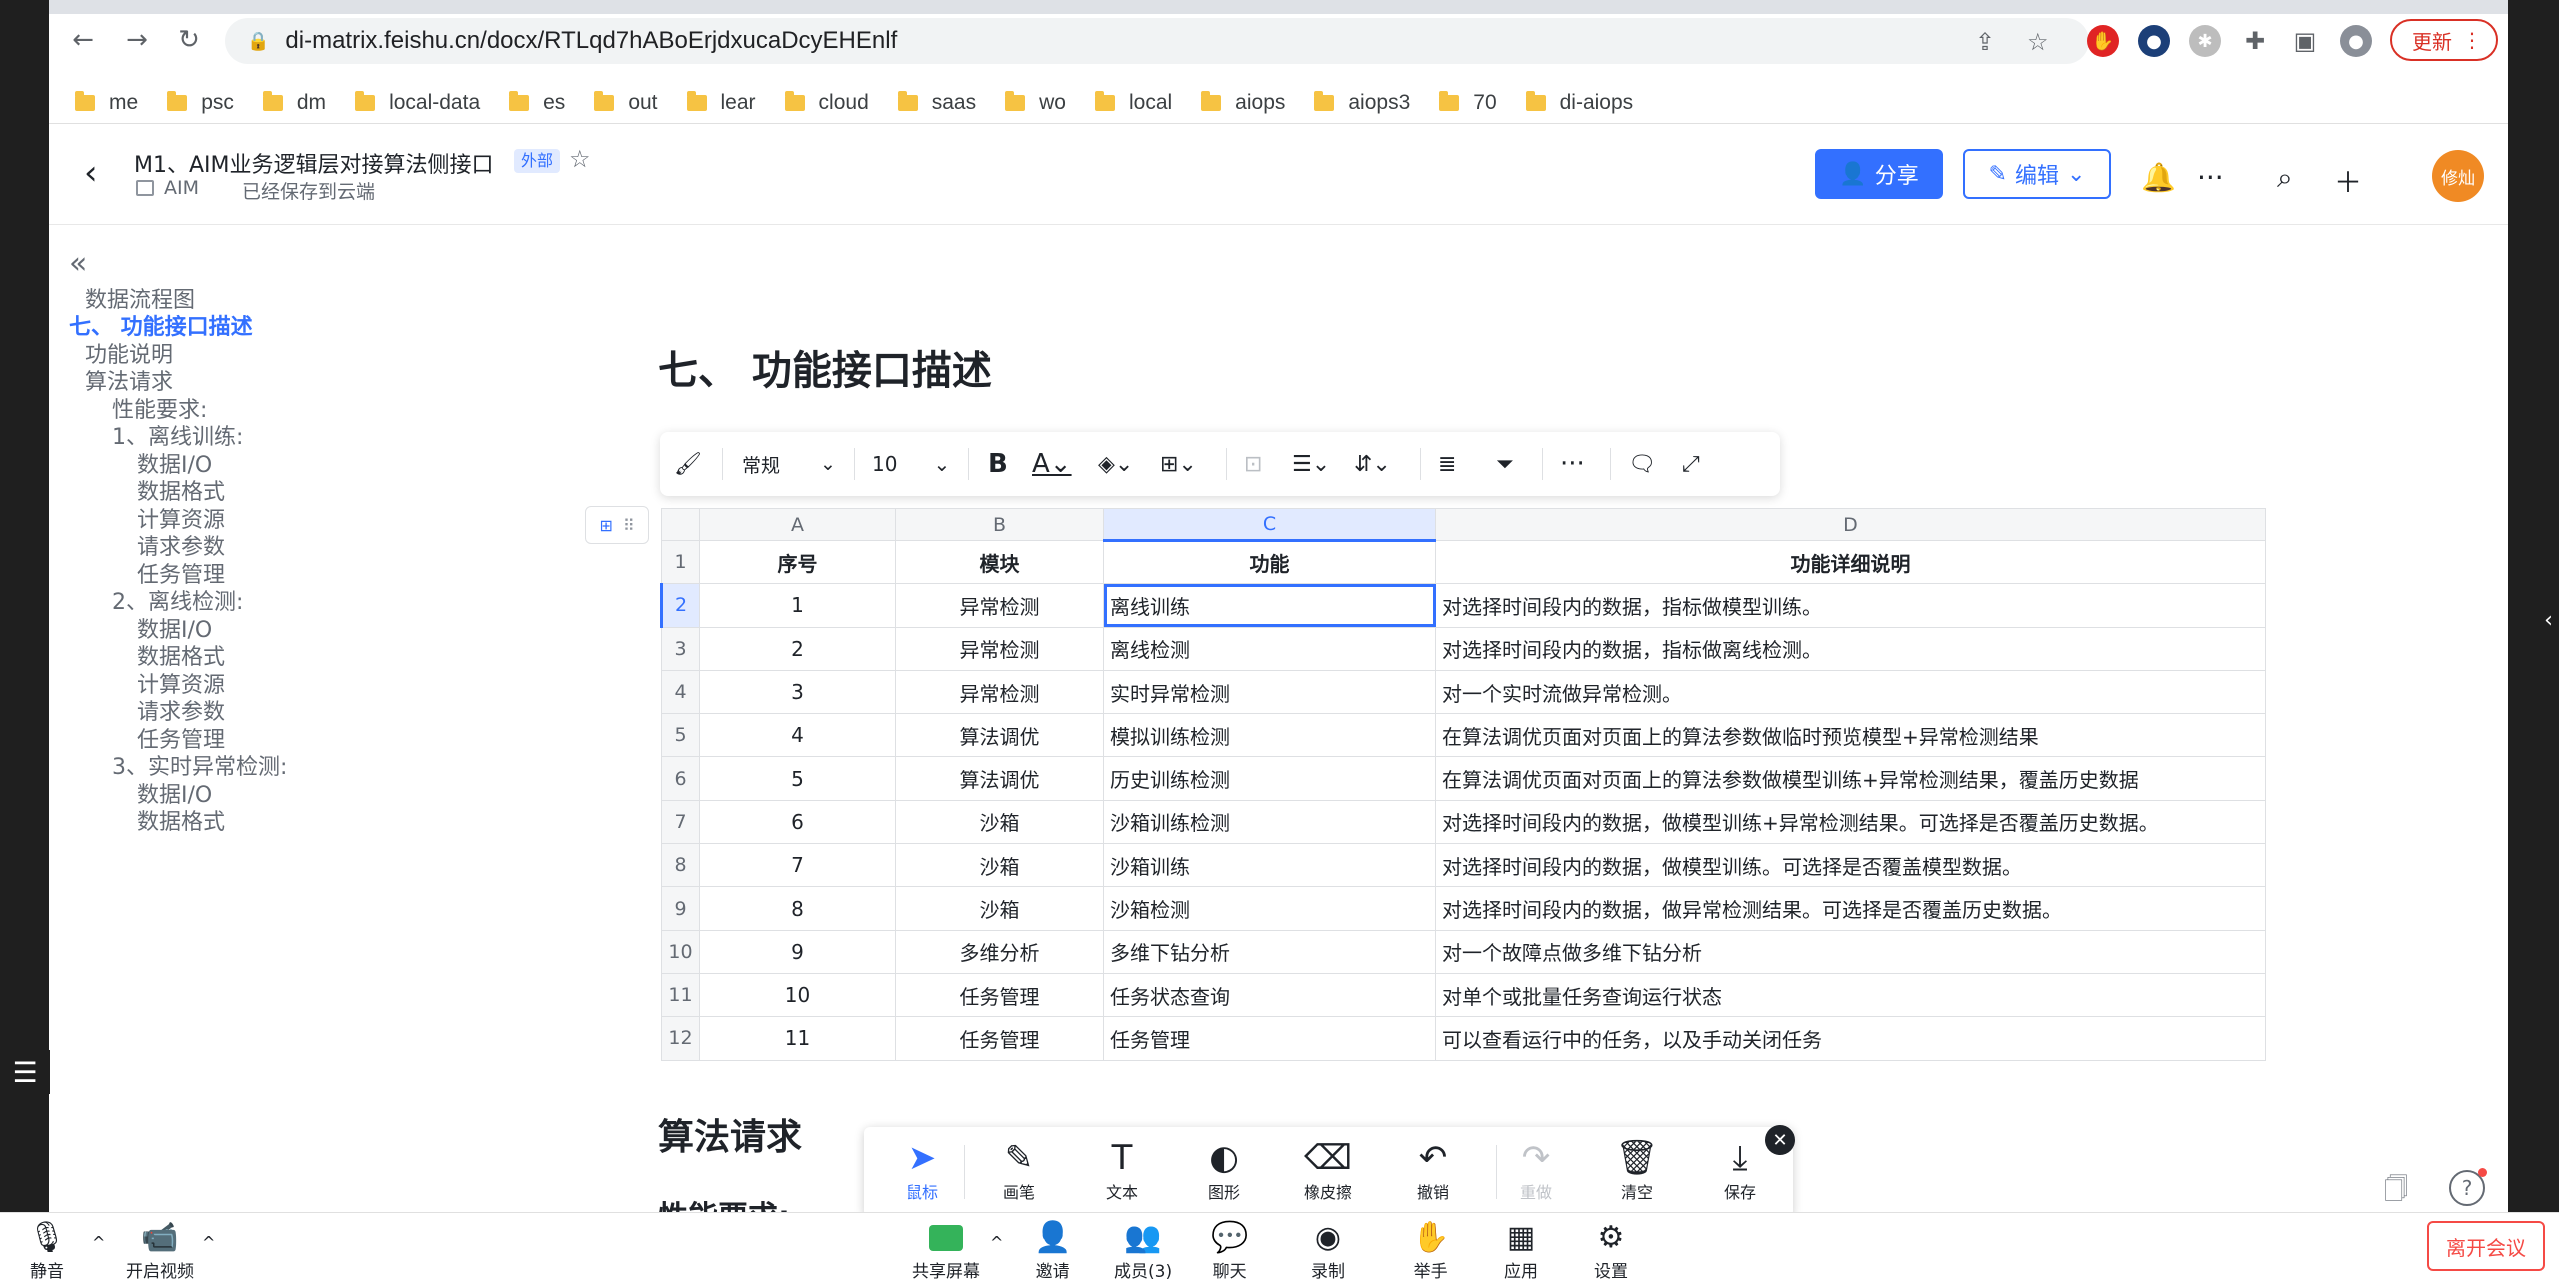 Image resolution: width=2559 pixels, height=1281 pixels. Describe the element at coordinates (999, 562) in the screenshot. I see `header-cell: 模块` at that location.